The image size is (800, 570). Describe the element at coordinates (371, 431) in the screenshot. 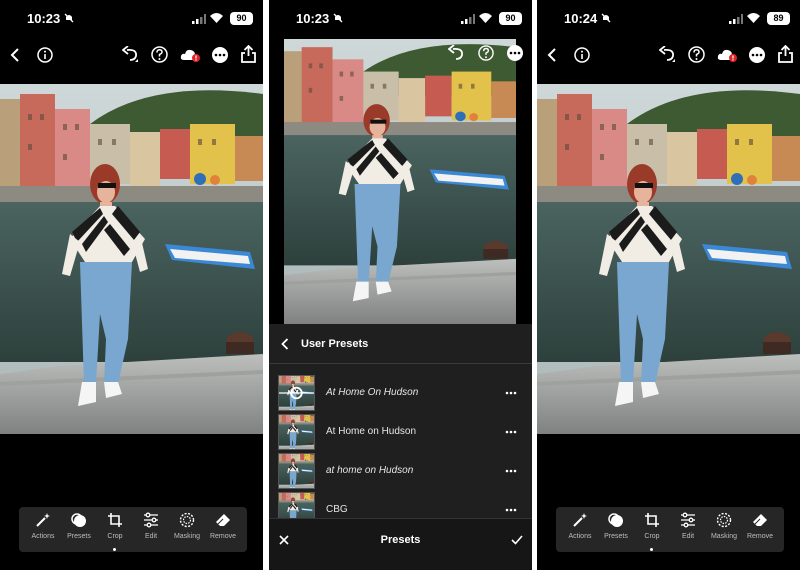

I see `preset-name: At Home on Hudson` at that location.